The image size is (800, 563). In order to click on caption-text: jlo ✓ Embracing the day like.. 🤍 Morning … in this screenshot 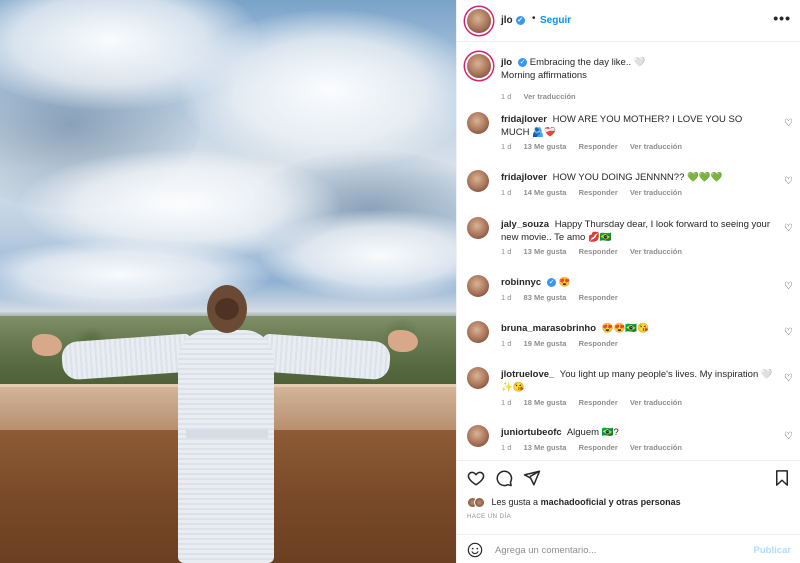, I will do `click(641, 69)`.